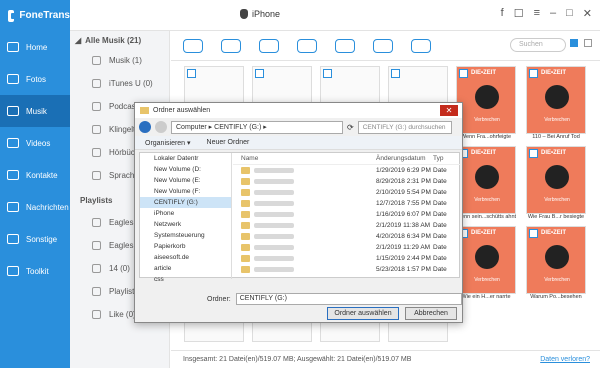  What do you see at coordinates (185, 191) in the screenshot?
I see `tree-item: New Volume (F:` at bounding box center [185, 191].